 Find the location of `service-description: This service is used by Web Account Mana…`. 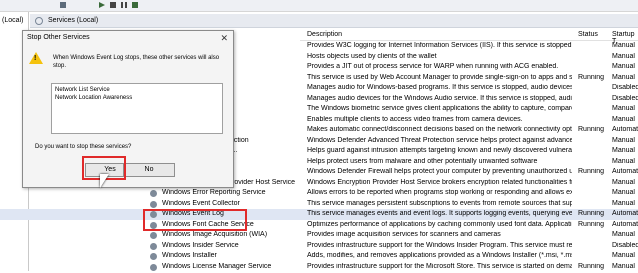

service-description: This service is used by Web Account Mana… is located at coordinates (439, 77).